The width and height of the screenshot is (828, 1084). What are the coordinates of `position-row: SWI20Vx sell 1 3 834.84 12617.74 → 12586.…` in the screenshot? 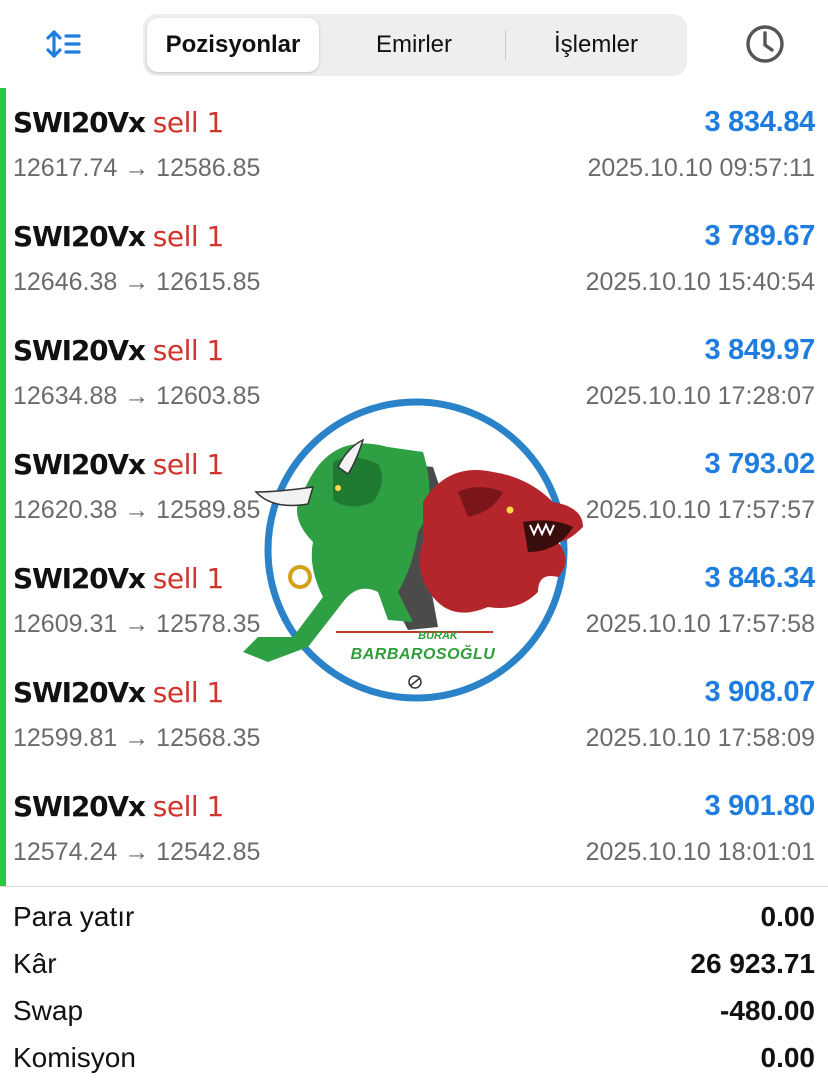 It's located at (414, 145).